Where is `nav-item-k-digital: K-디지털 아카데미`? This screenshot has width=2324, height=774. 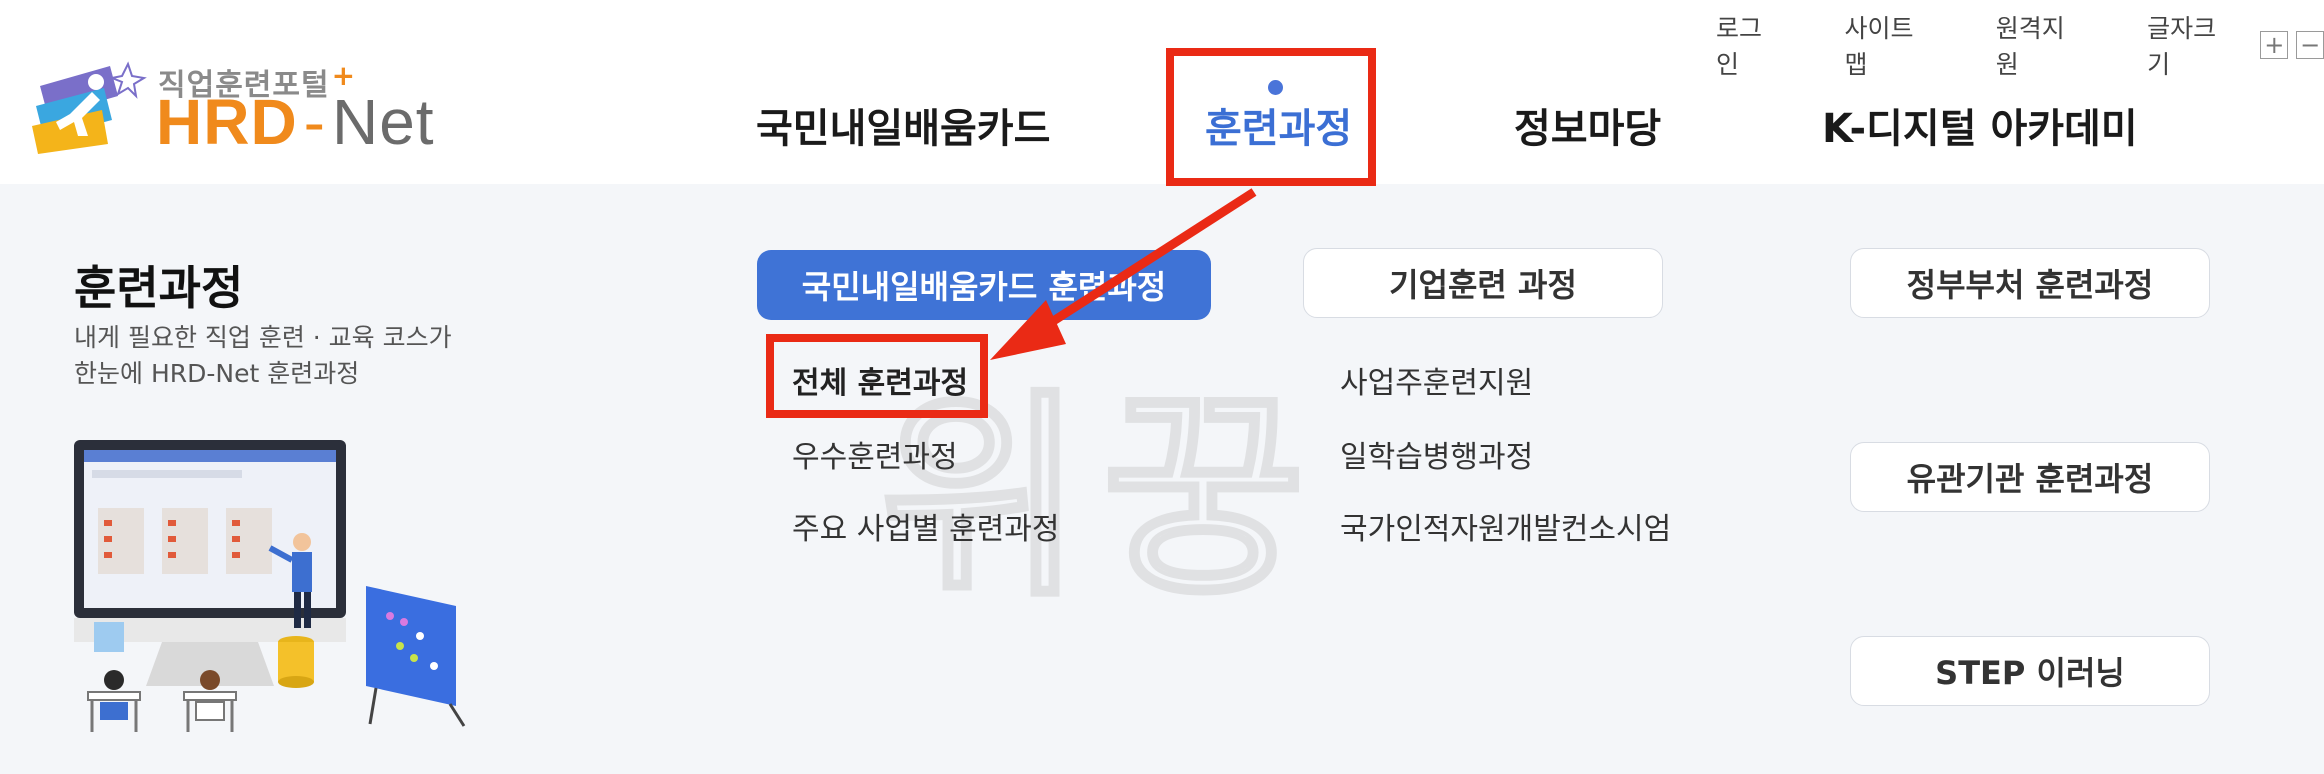
nav-item-k-digital: K-디지털 아카데미 is located at coordinates (1980, 125).